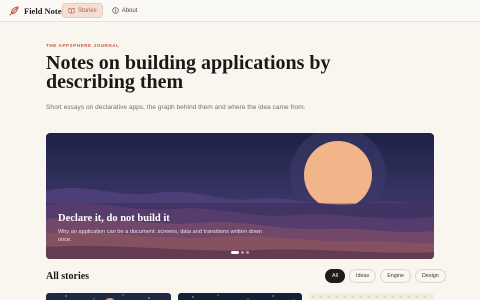  Describe the element at coordinates (44, 11) in the screenshot. I see `brand-name: Field Notes` at that location.